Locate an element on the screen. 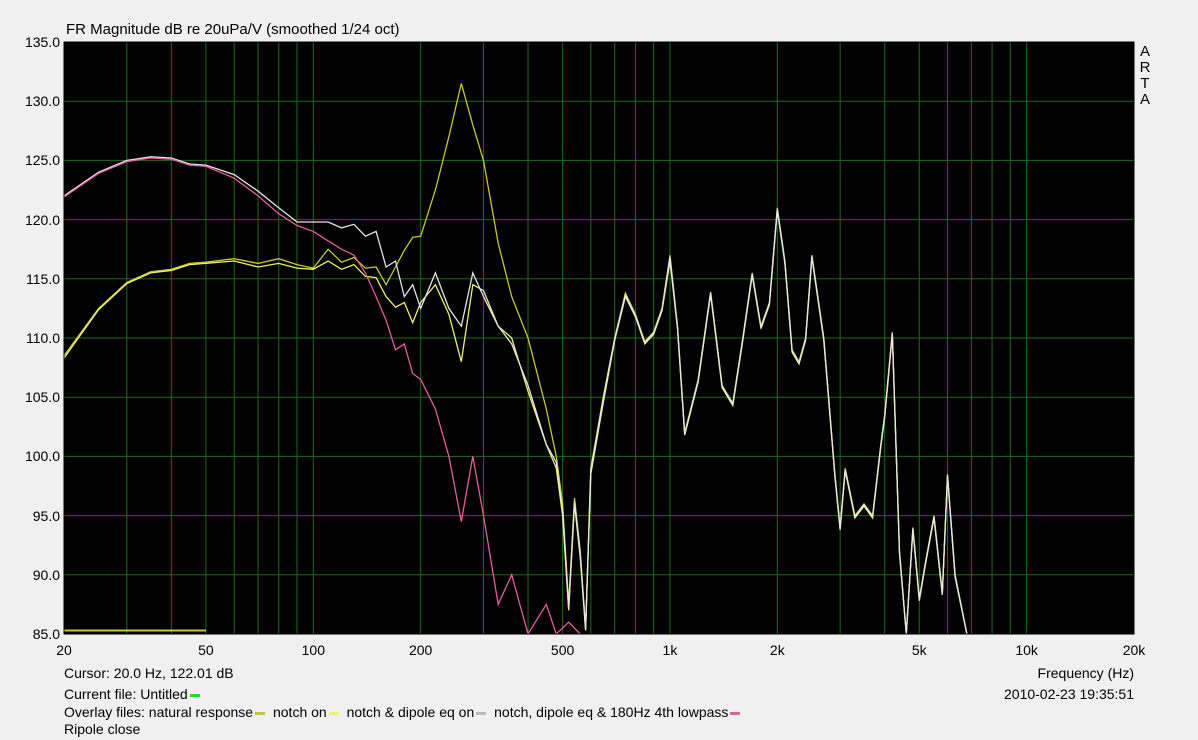 Image resolution: width=1198 pixels, height=740 pixels. y-tick-label: 130.0 is located at coordinates (42, 101).